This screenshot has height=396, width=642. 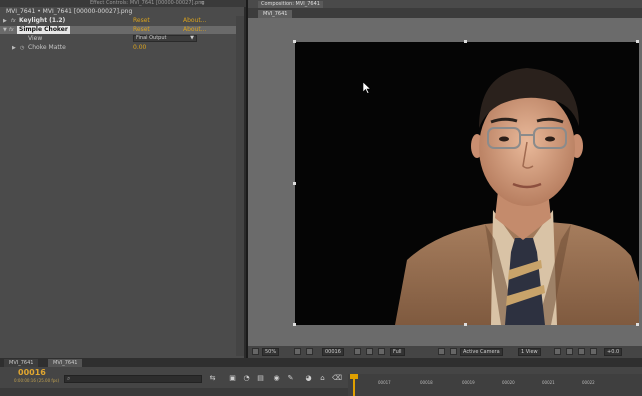 What do you see at coordinates (309, 351) in the screenshot?
I see `mask-icon` at bounding box center [309, 351].